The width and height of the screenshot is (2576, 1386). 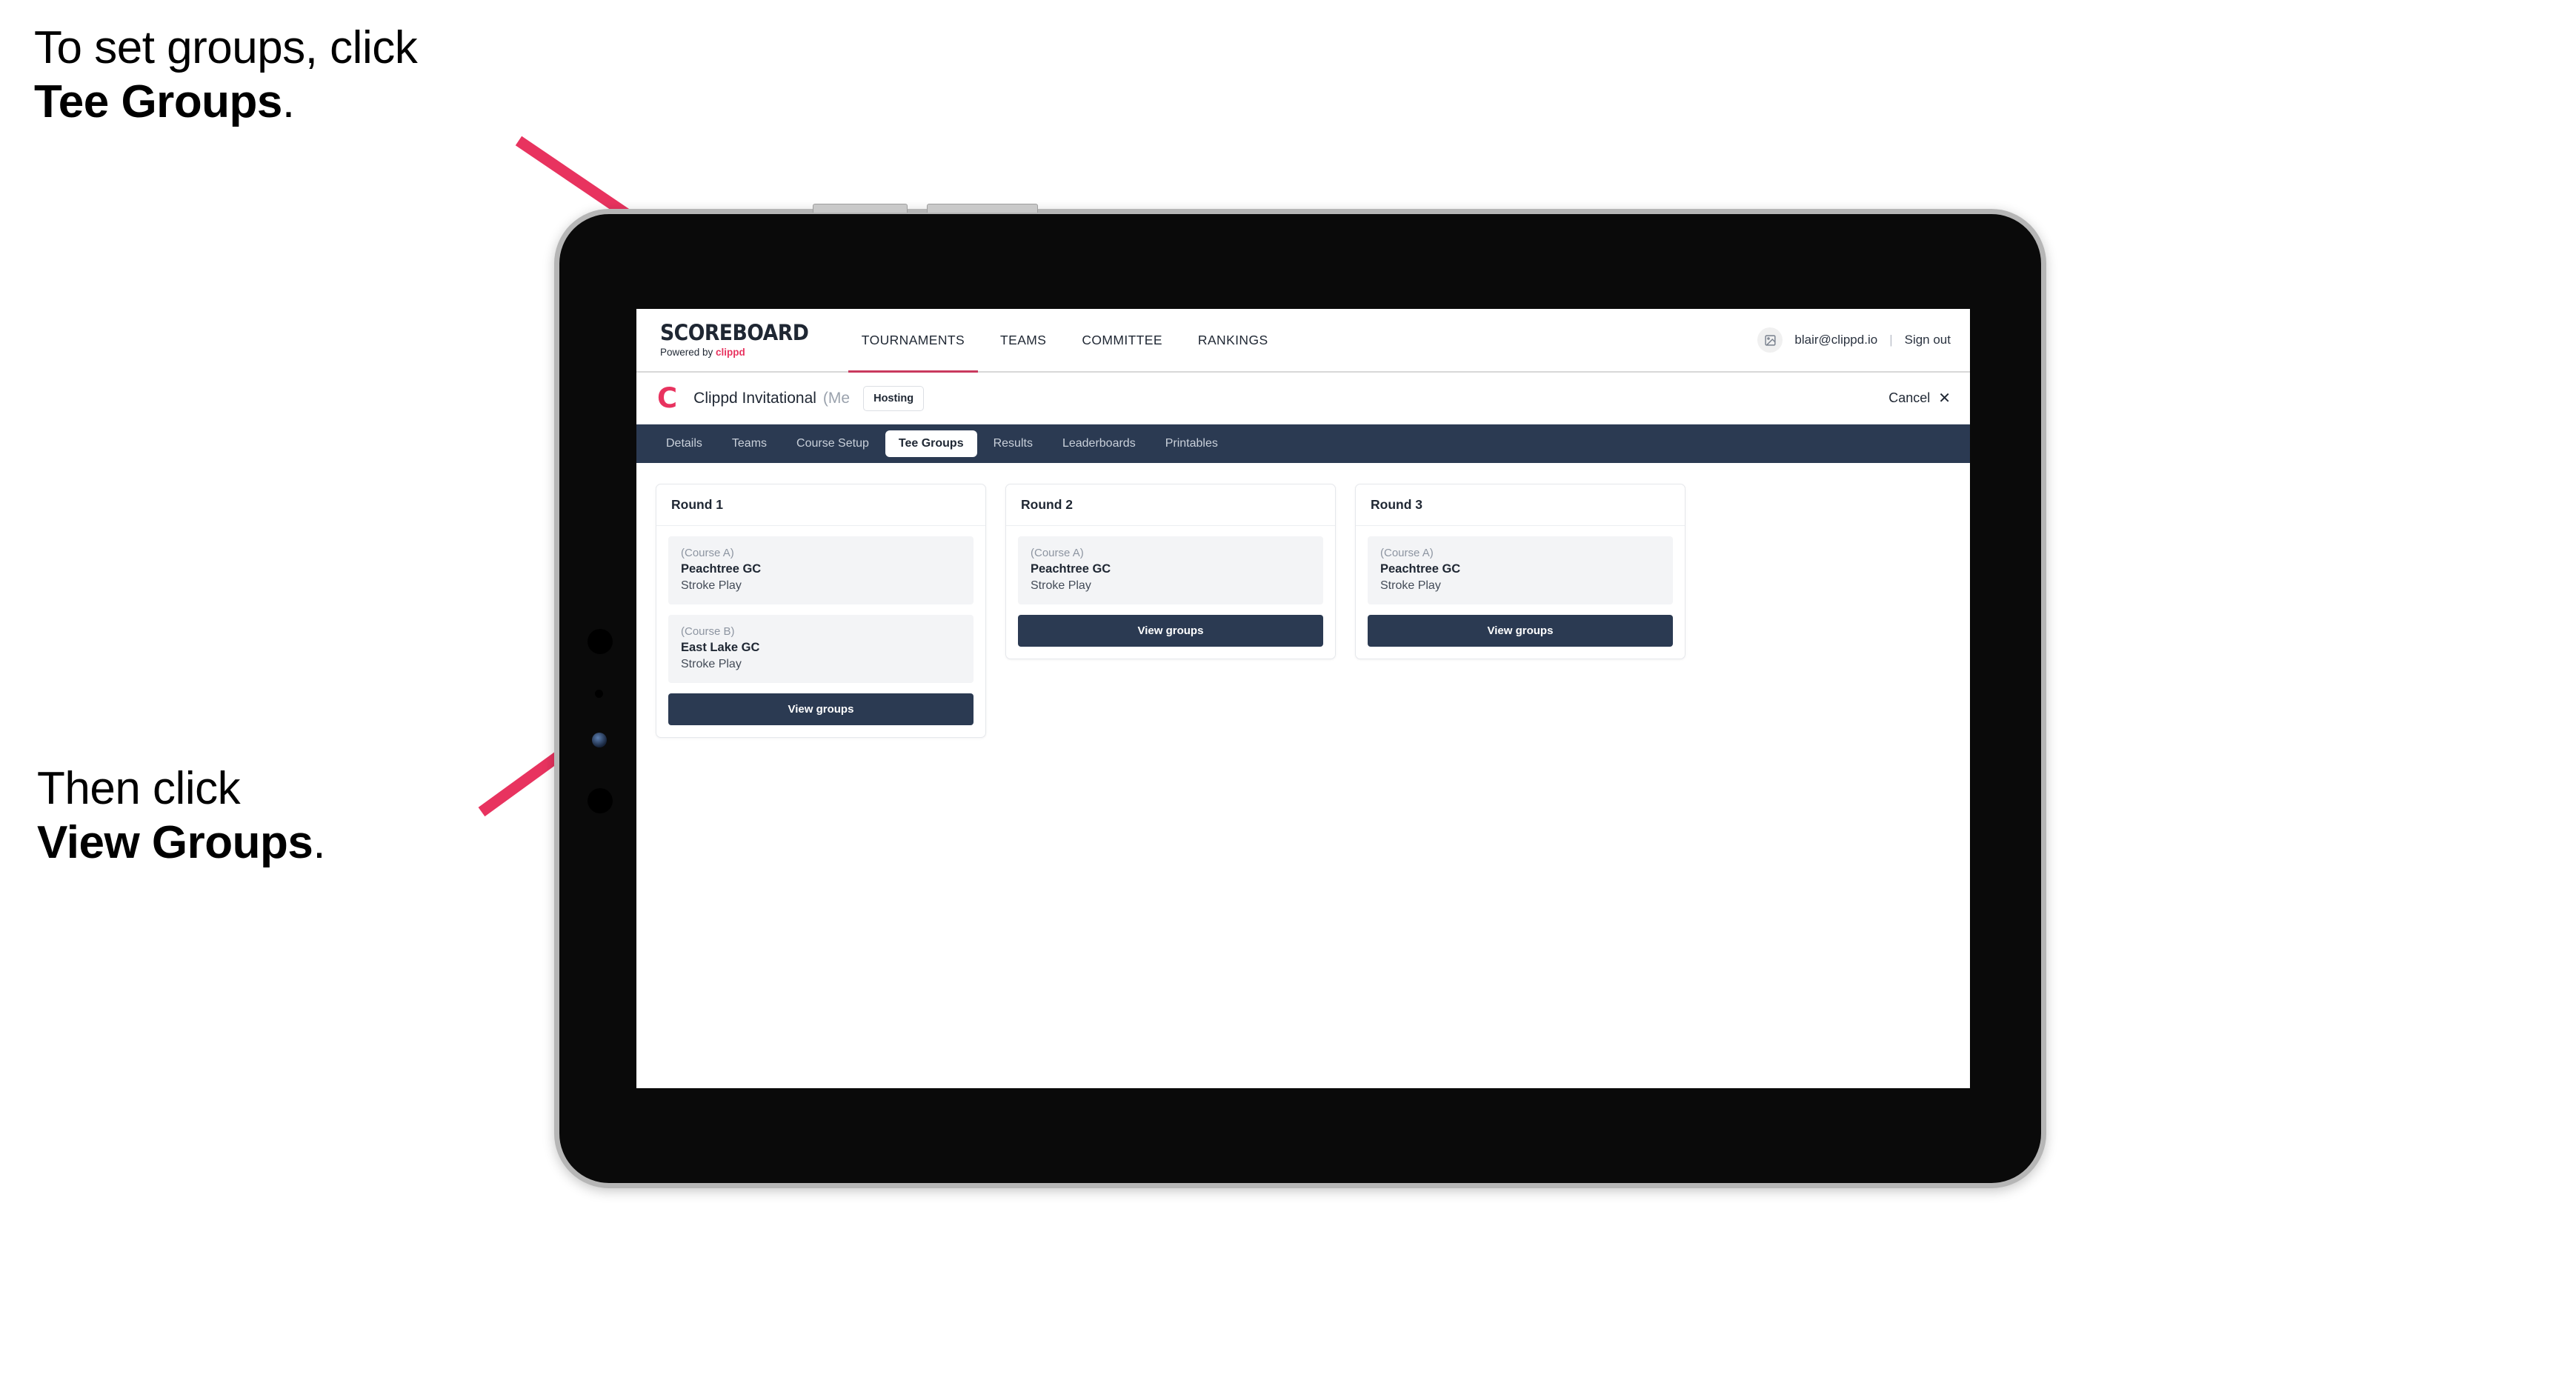 I want to click on proximity-sensor-icon, so click(x=599, y=694).